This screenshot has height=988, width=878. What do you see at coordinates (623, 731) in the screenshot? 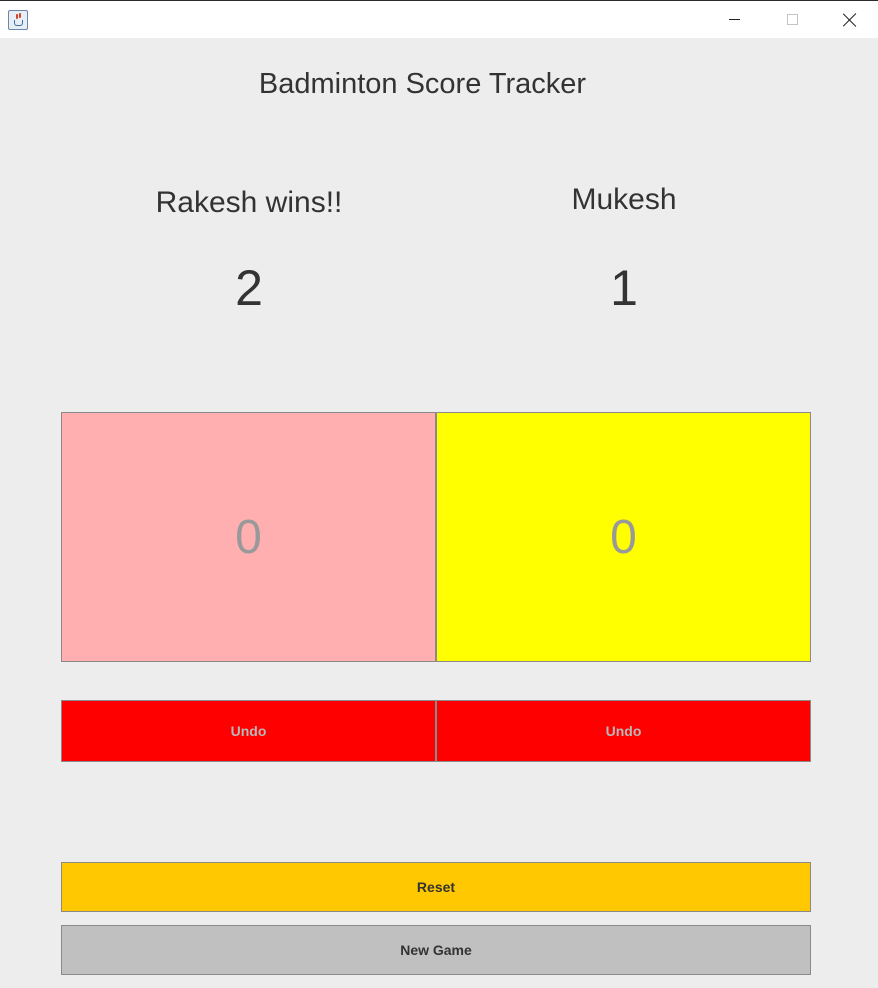
I see `player2-undo-button: Undo` at bounding box center [623, 731].